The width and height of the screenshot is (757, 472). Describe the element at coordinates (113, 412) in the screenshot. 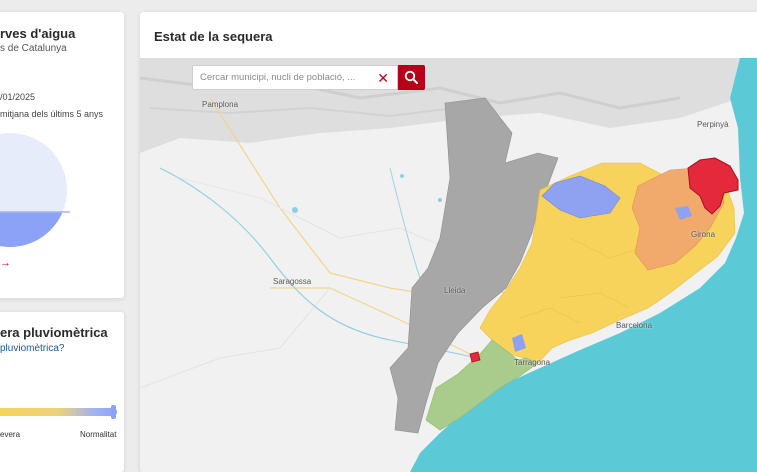

I see `drought-scale-marker` at that location.